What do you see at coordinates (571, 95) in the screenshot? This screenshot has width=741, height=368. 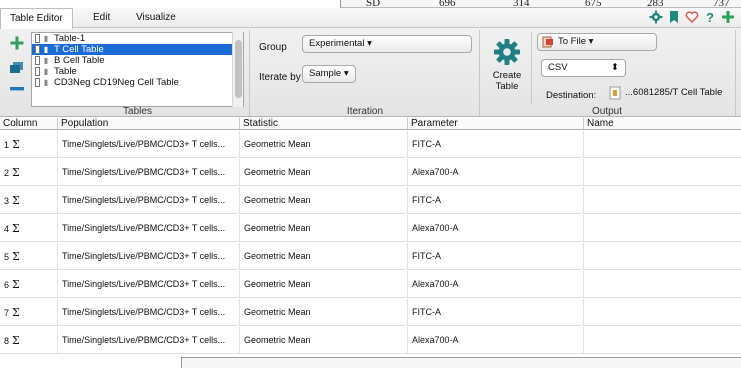 I see `destination-label: Destination:` at bounding box center [571, 95].